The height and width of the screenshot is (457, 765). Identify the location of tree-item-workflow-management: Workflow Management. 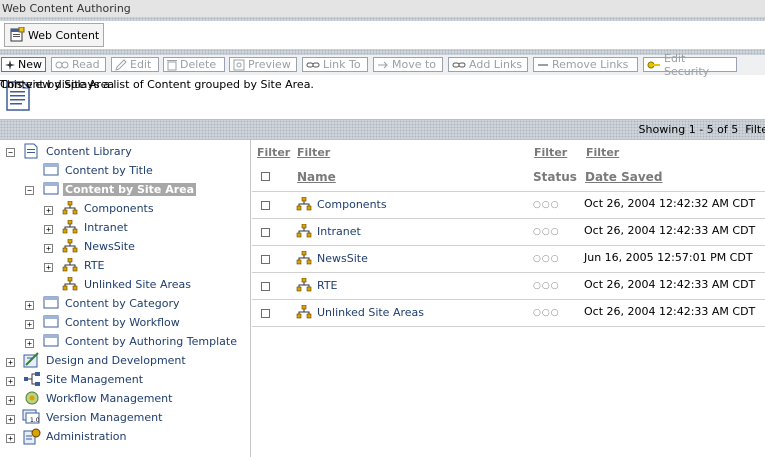
(109, 398).